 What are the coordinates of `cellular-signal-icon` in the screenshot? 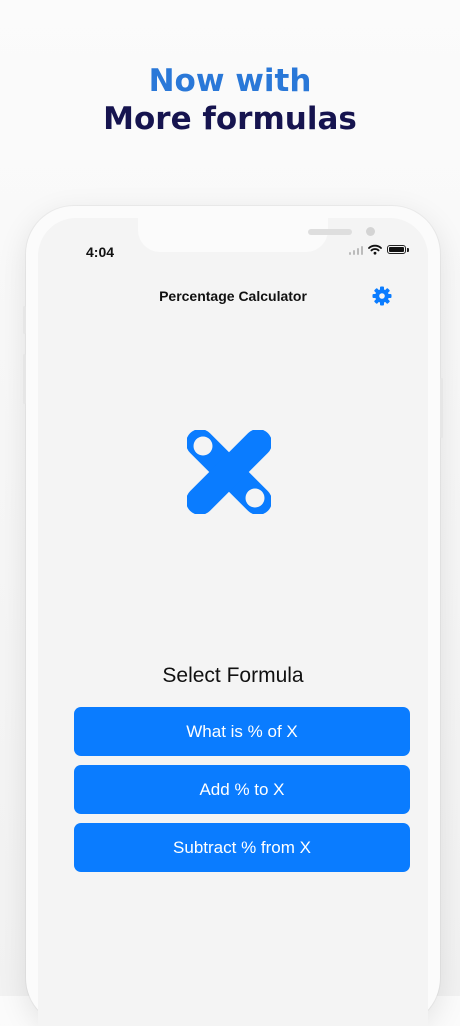 It's located at (355, 250).